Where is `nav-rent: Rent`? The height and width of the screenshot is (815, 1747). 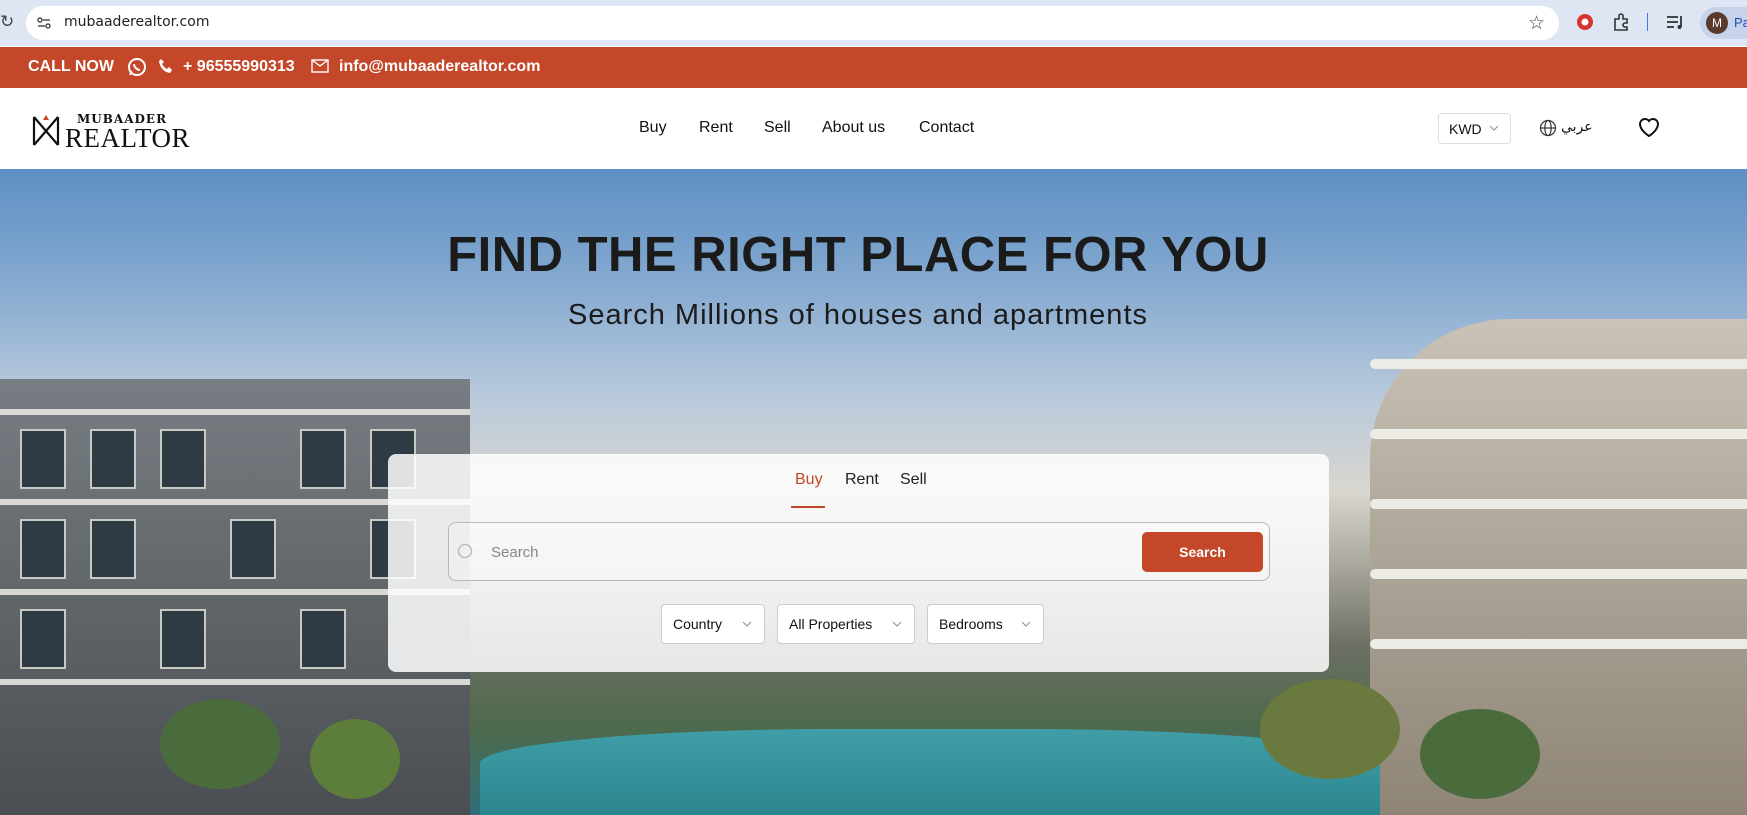 nav-rent: Rent is located at coordinates (716, 128).